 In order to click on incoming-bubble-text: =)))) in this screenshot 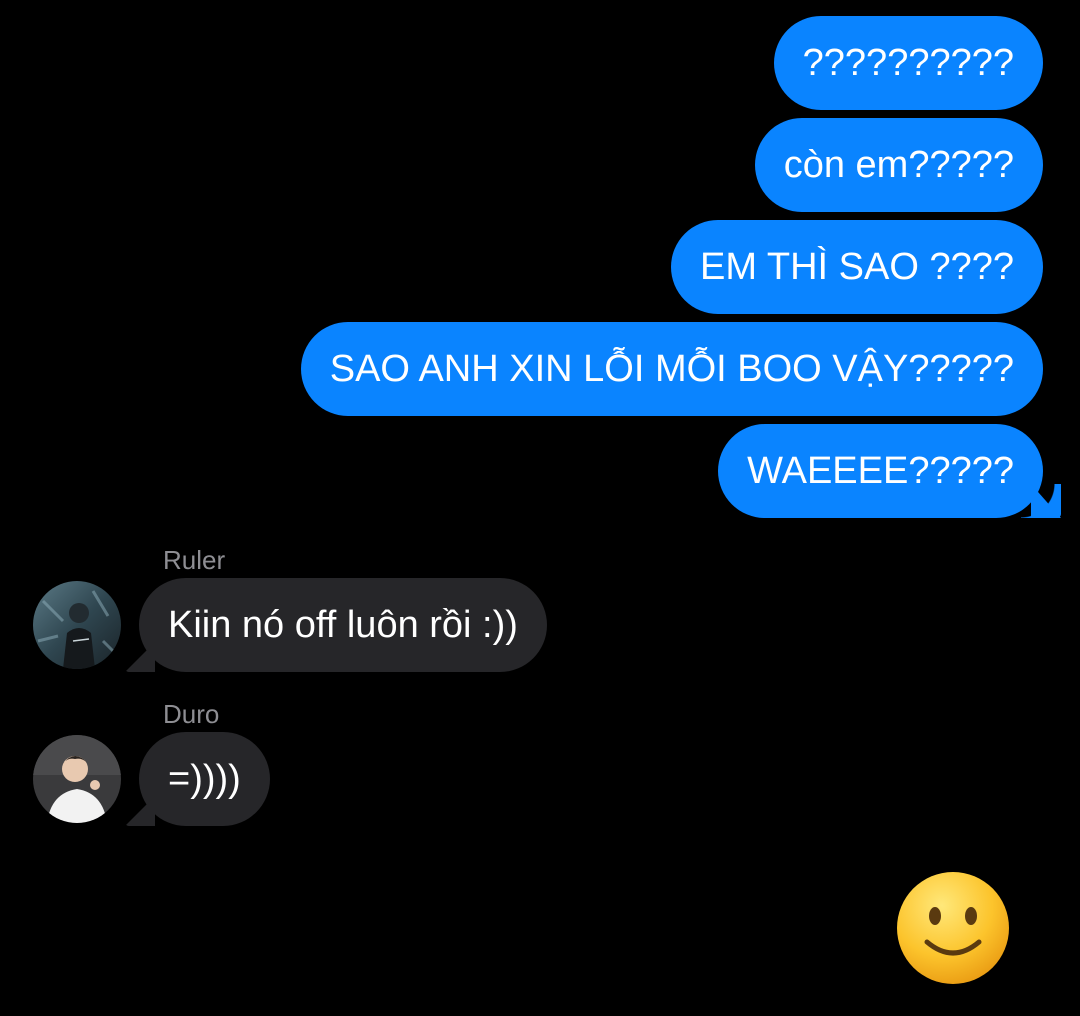, I will do `click(204, 779)`.